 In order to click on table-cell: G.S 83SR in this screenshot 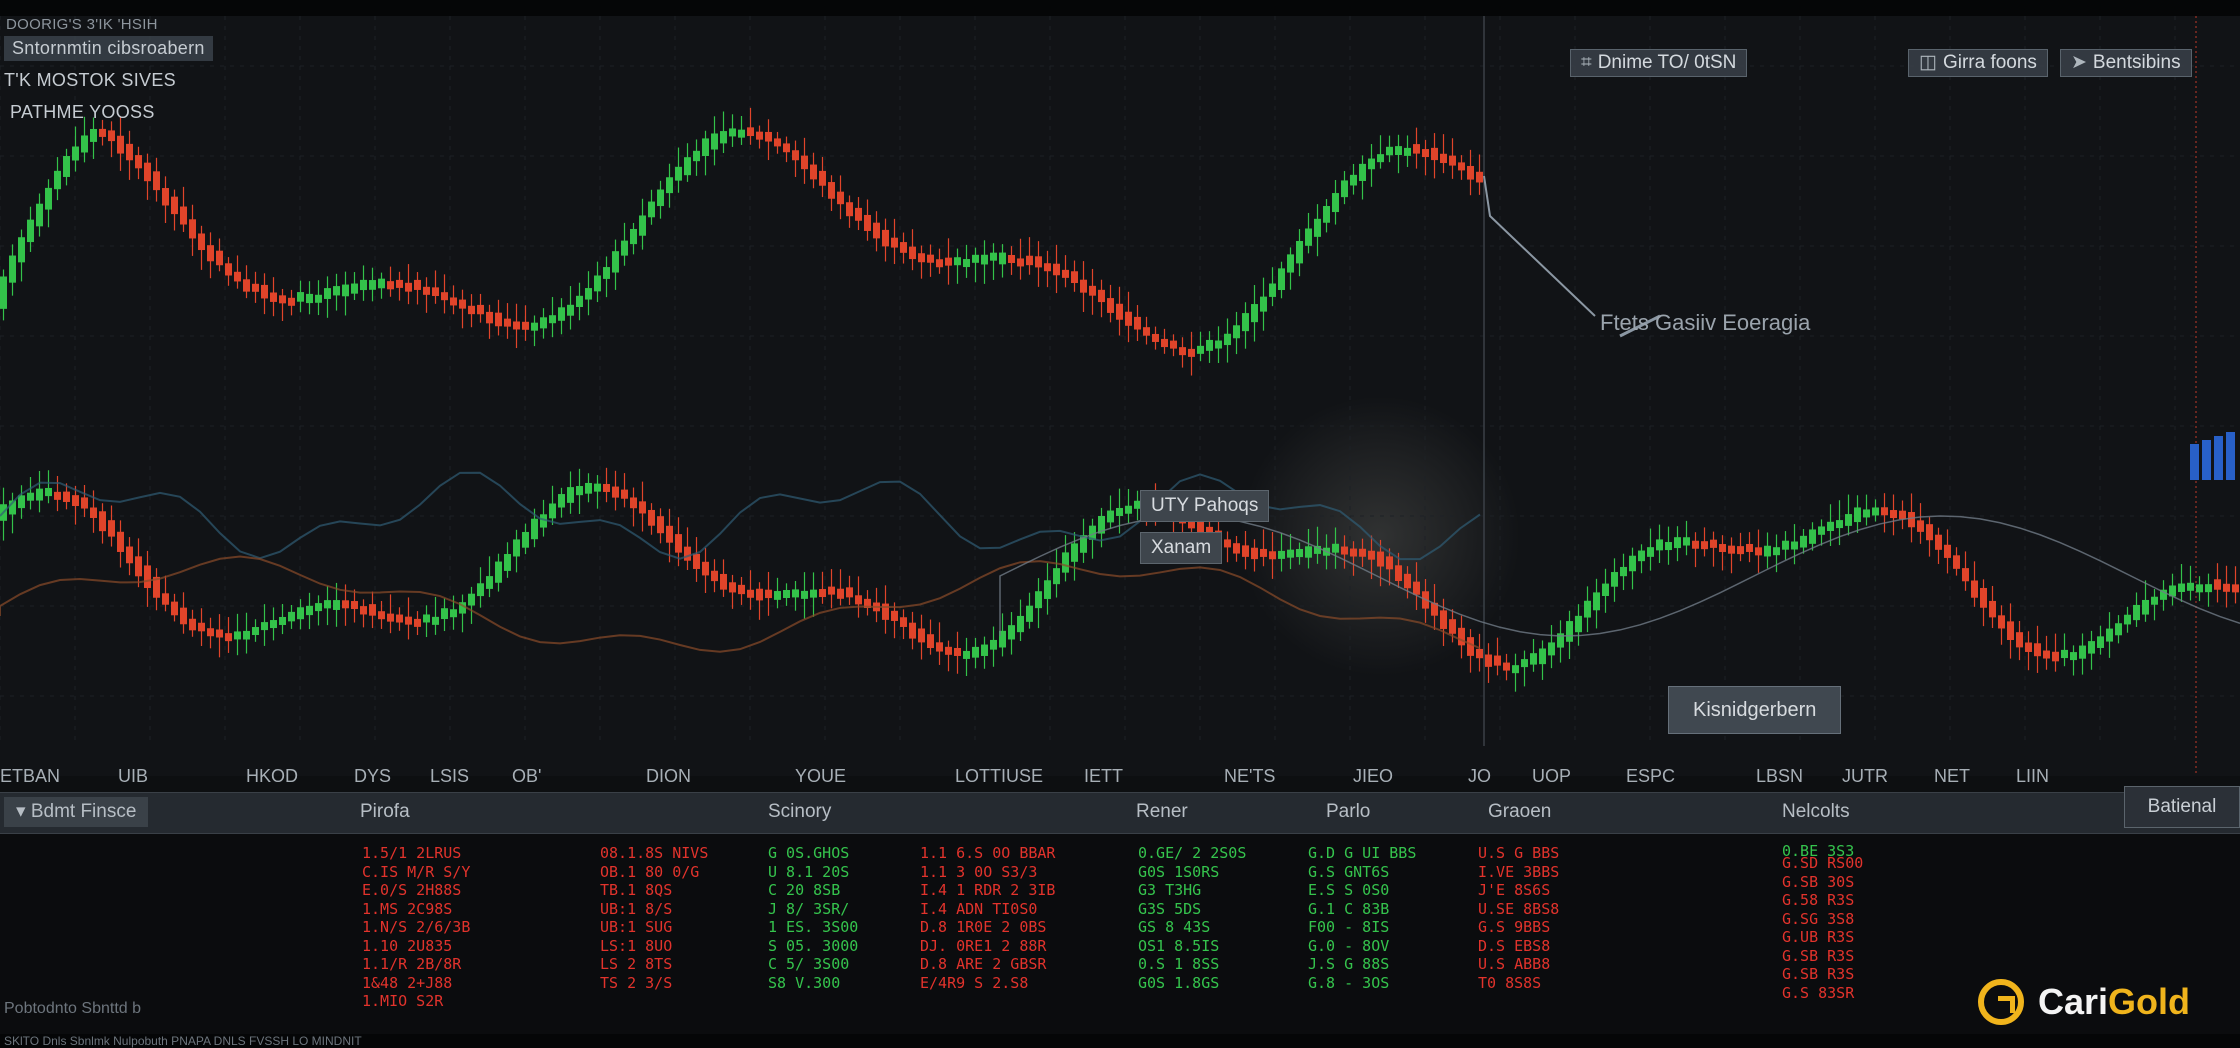, I will do `click(1822, 993)`.